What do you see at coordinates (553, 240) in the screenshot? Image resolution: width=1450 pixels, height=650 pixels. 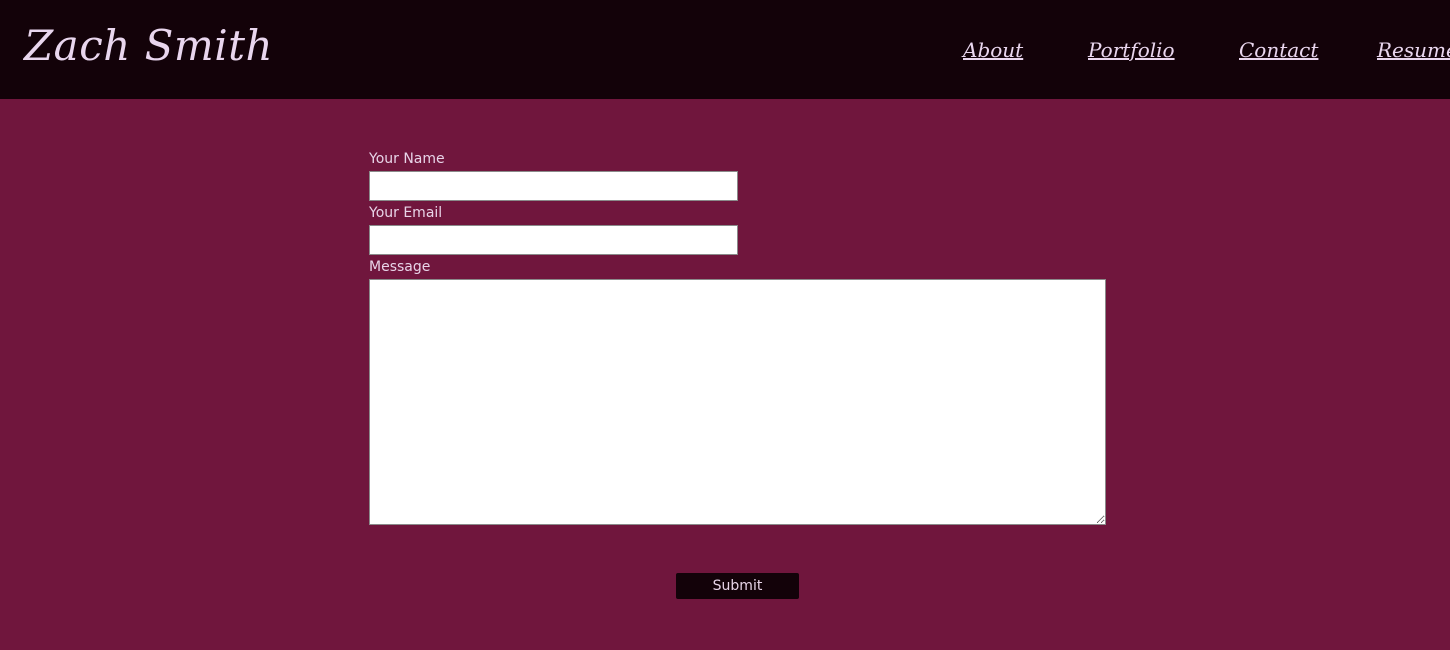 I see `email-input` at bounding box center [553, 240].